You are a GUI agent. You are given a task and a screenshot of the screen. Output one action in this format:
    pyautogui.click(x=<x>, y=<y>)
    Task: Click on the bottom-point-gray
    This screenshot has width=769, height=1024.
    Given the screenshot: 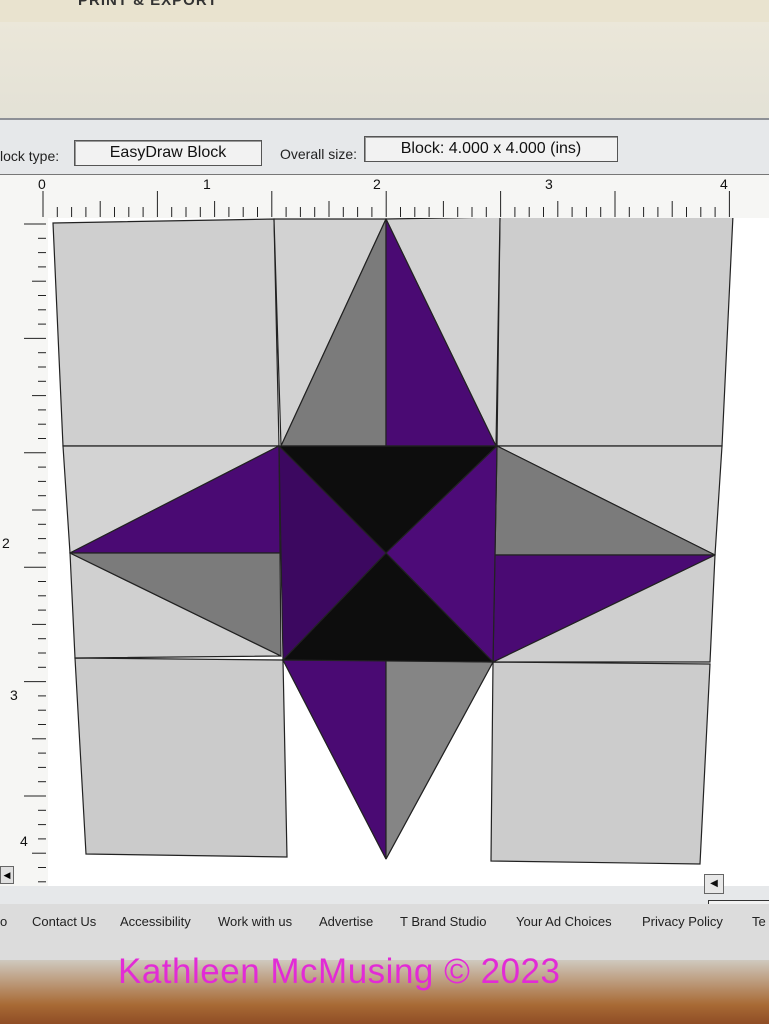 What is the action you would take?
    pyautogui.click(x=439, y=759)
    